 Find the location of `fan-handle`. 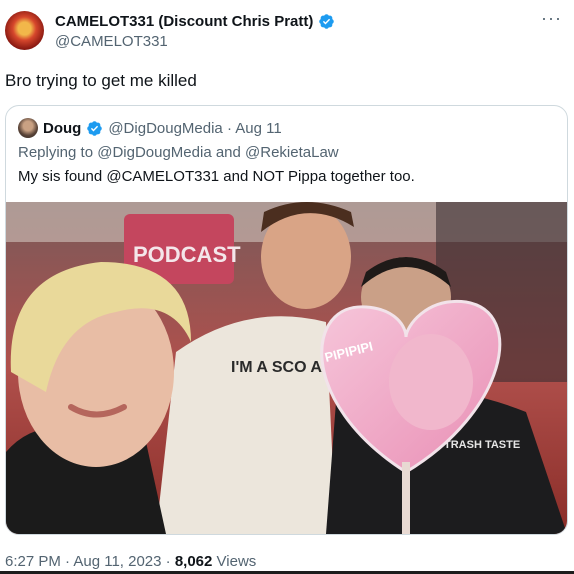

fan-handle is located at coordinates (406, 498).